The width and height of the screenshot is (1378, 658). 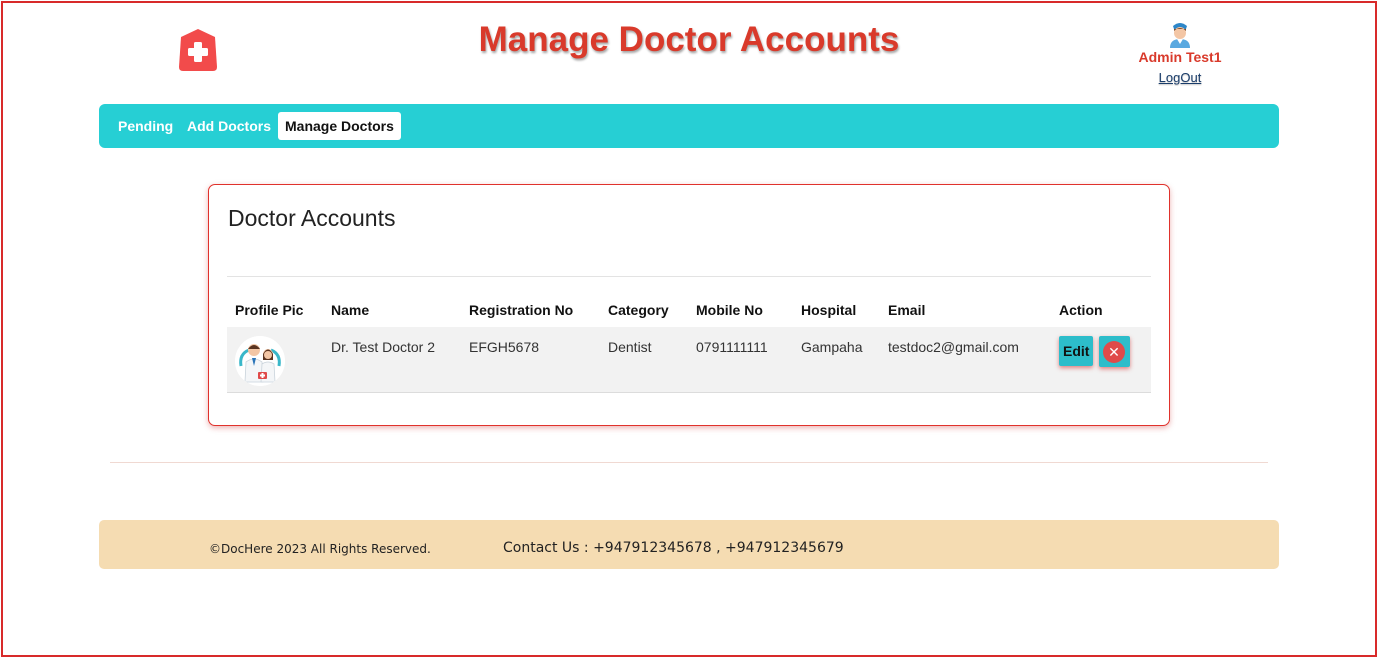 I want to click on logout-link: LogOut, so click(x=1180, y=77).